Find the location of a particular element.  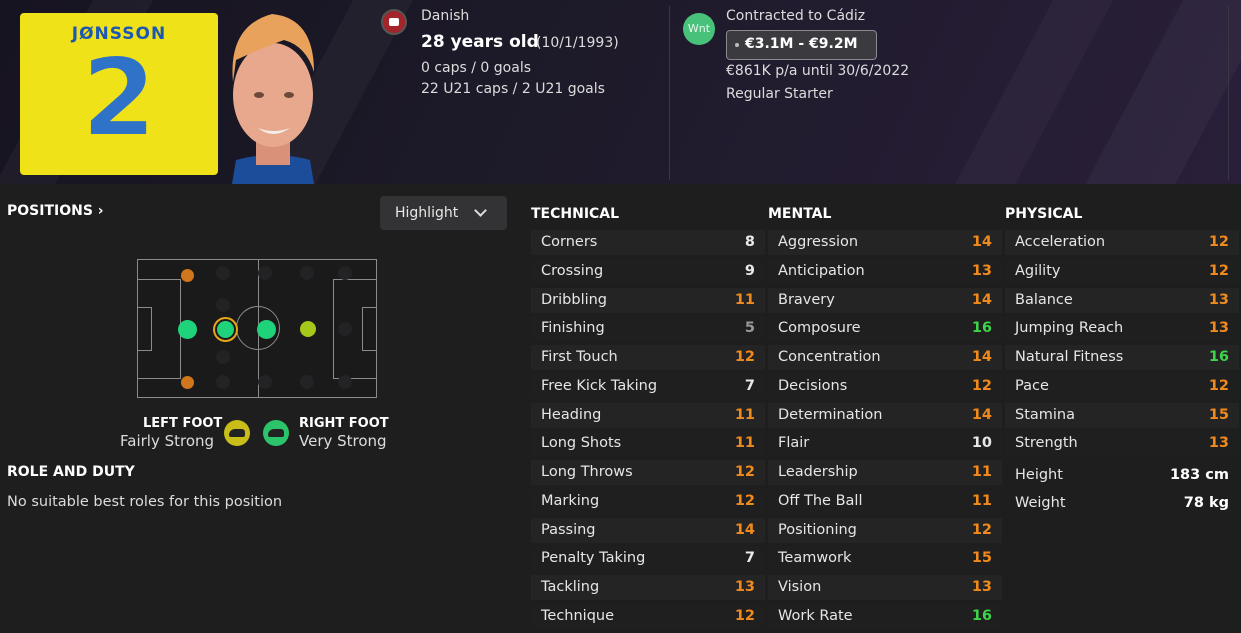

technical-attribute-row: Long Shots 11 is located at coordinates (648, 444).